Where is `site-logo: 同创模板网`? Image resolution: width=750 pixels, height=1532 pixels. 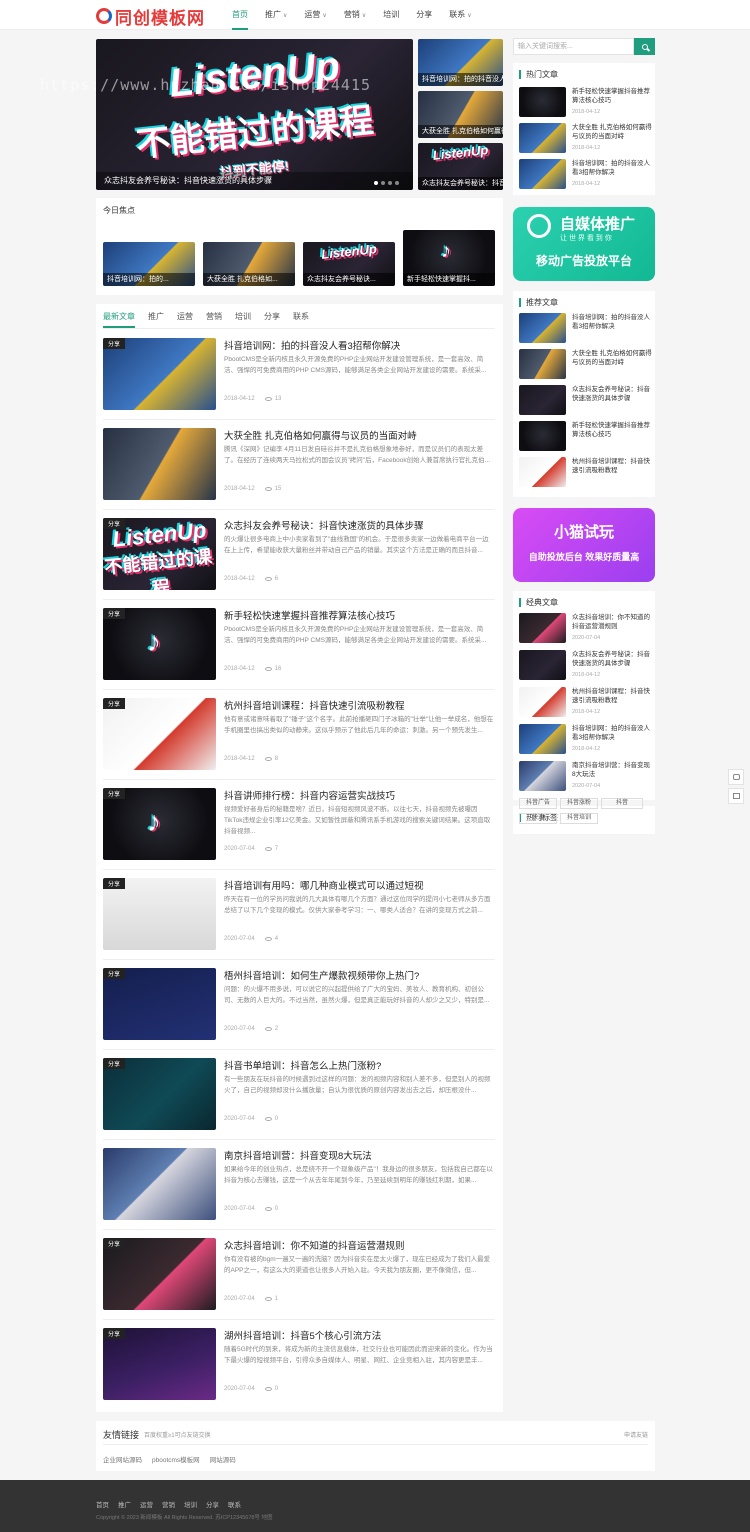 site-logo: 同创模板网 is located at coordinates (150, 17).